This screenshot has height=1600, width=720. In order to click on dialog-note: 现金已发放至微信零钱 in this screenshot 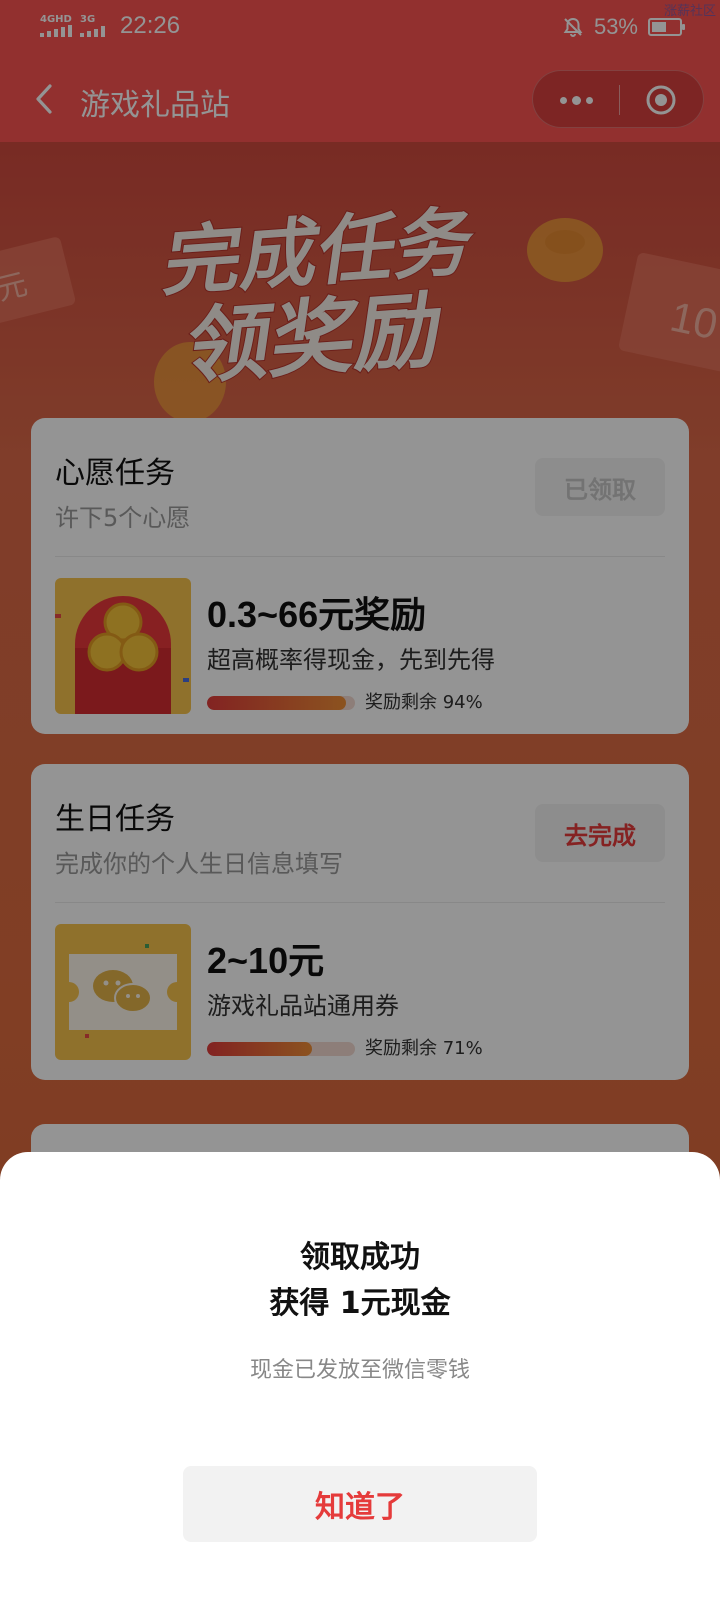, I will do `click(359, 1370)`.